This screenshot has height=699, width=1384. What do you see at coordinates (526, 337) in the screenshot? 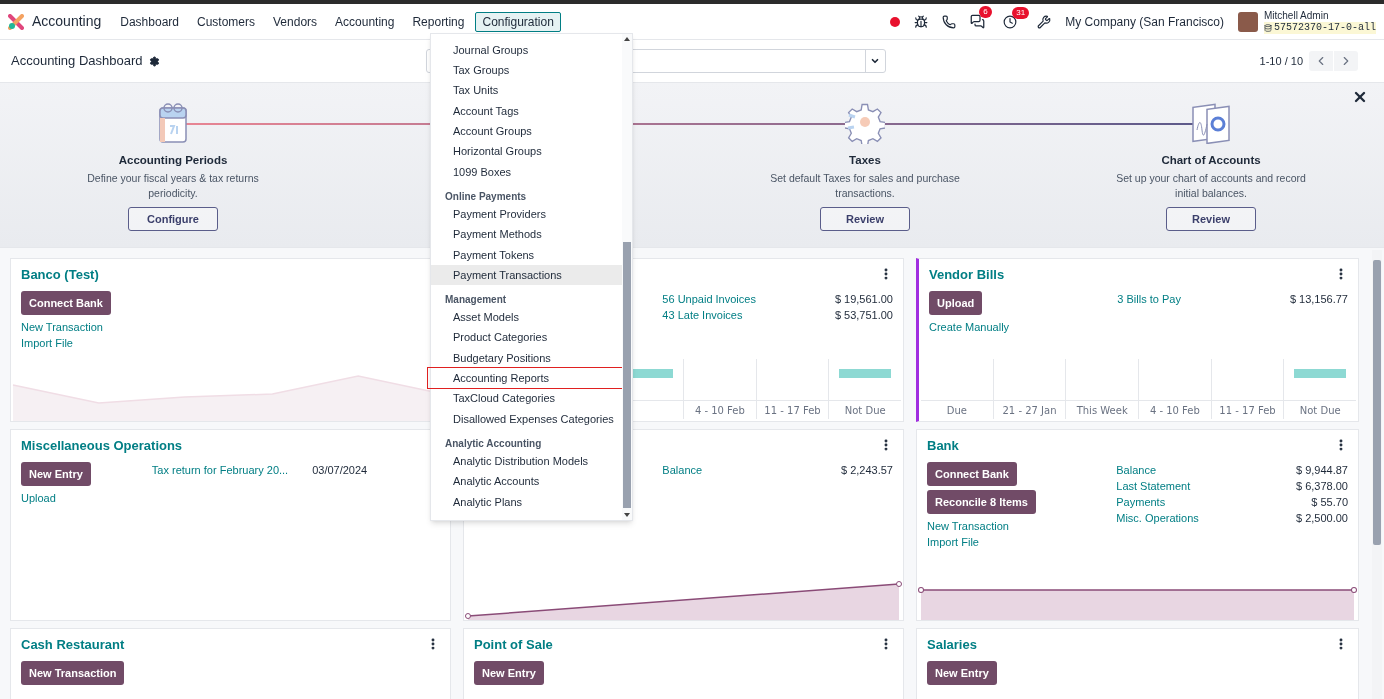
I see `menu-item: Product Categories` at bounding box center [526, 337].